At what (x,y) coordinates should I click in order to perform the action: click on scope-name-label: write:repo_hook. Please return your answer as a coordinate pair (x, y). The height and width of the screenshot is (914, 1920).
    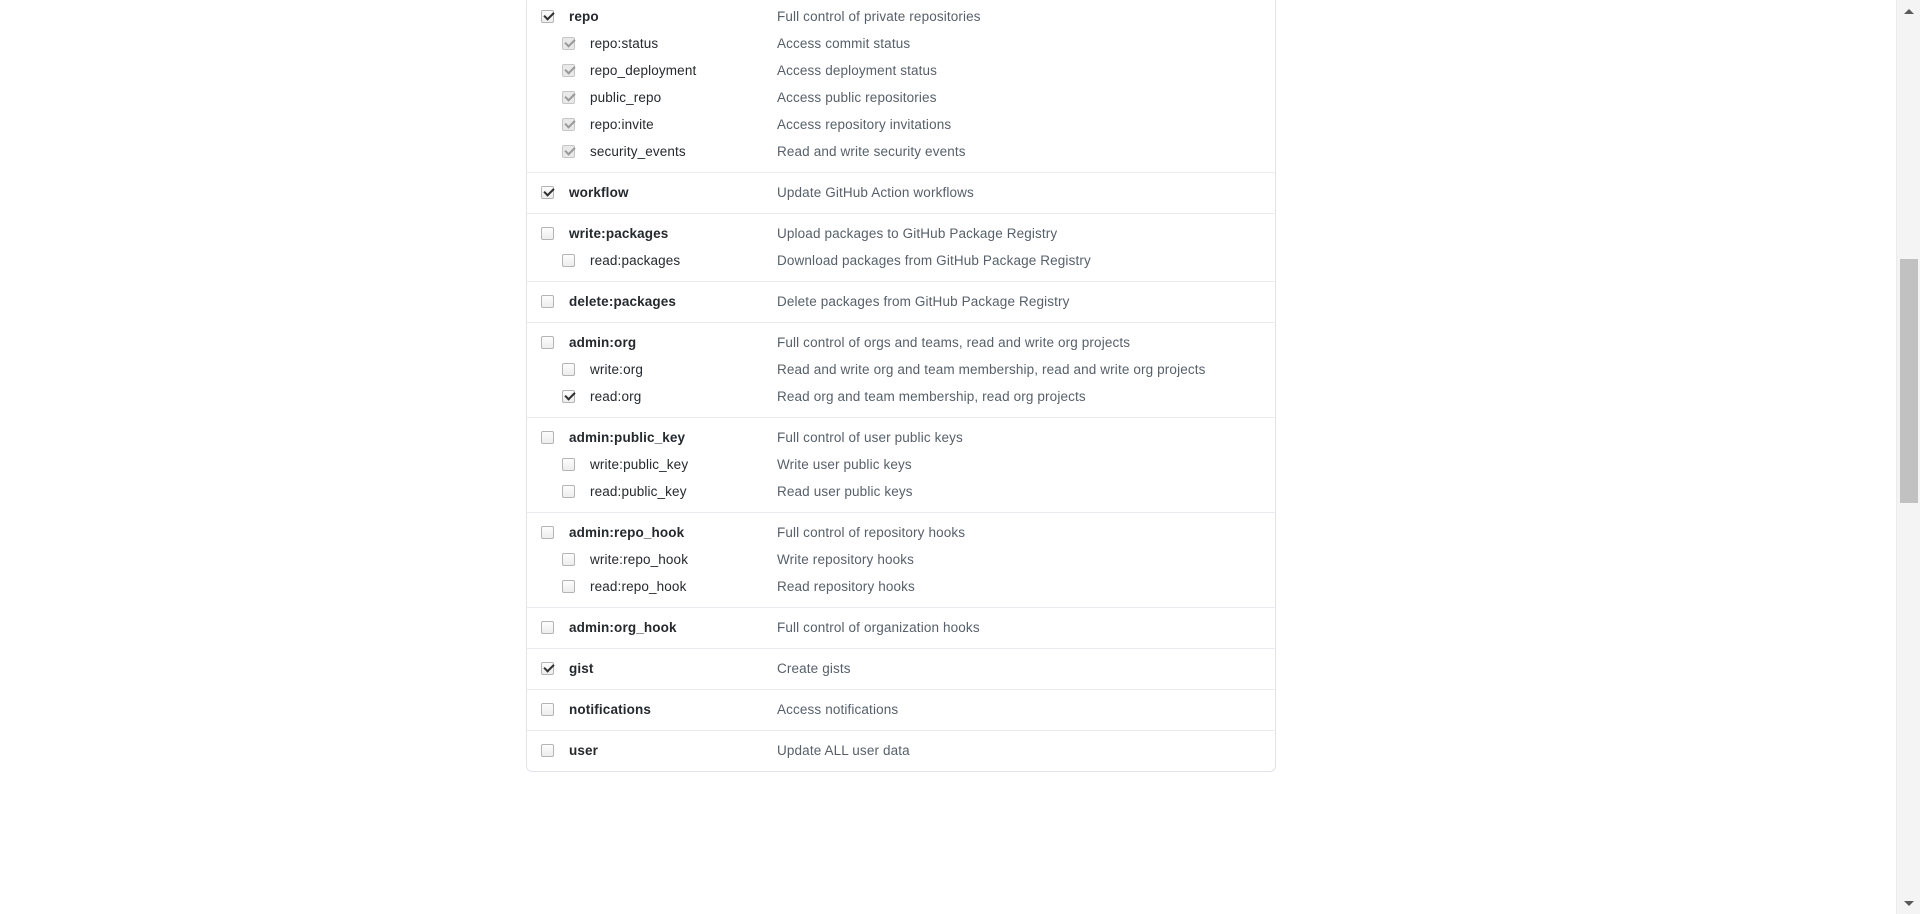
    Looking at the image, I should click on (639, 559).